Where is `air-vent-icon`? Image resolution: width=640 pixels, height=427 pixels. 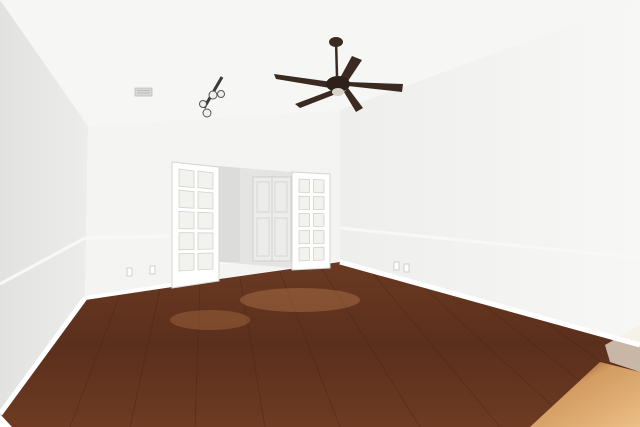 air-vent-icon is located at coordinates (143, 92).